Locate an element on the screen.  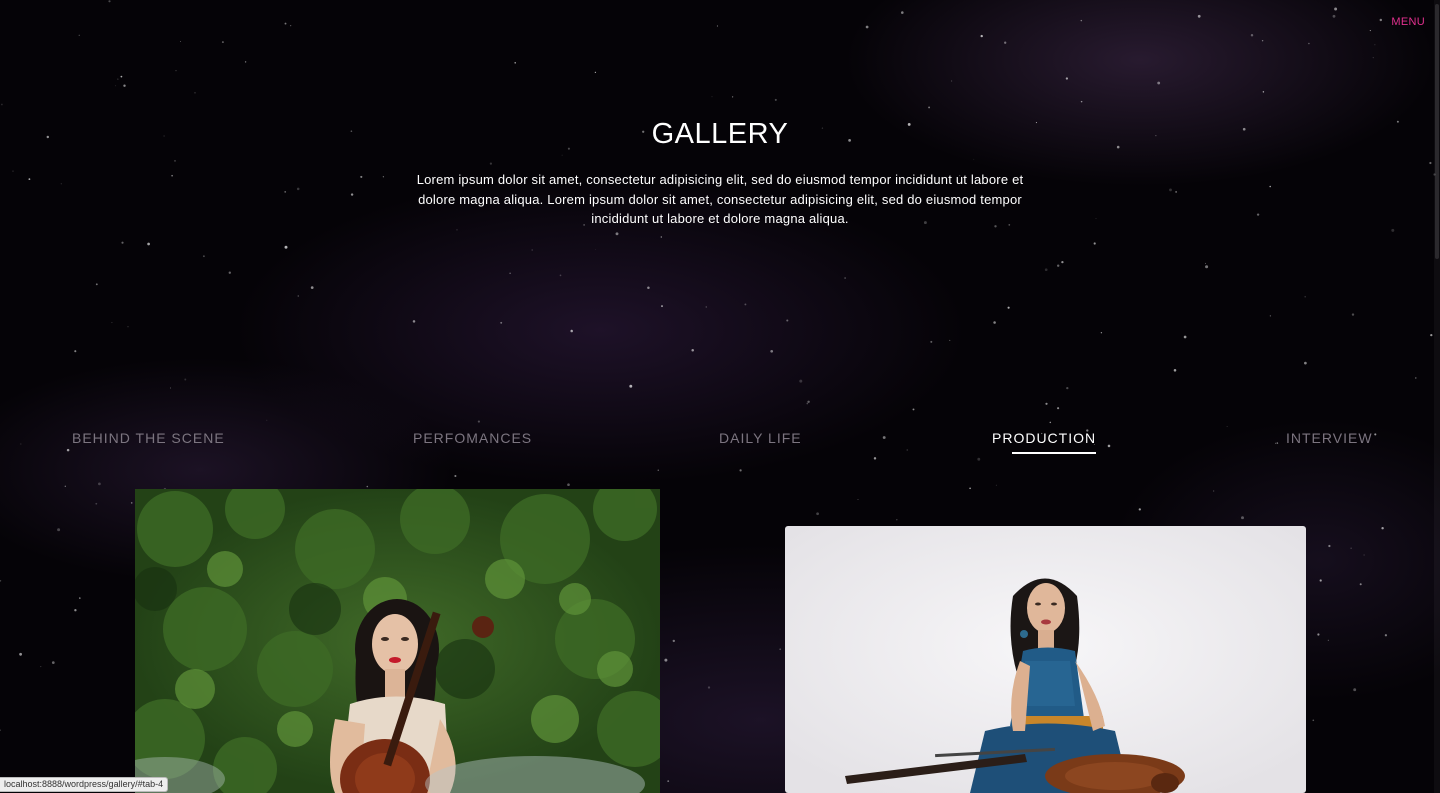
tab-behind-the-scene: BEHIND THE SCENE is located at coordinates (148, 438).